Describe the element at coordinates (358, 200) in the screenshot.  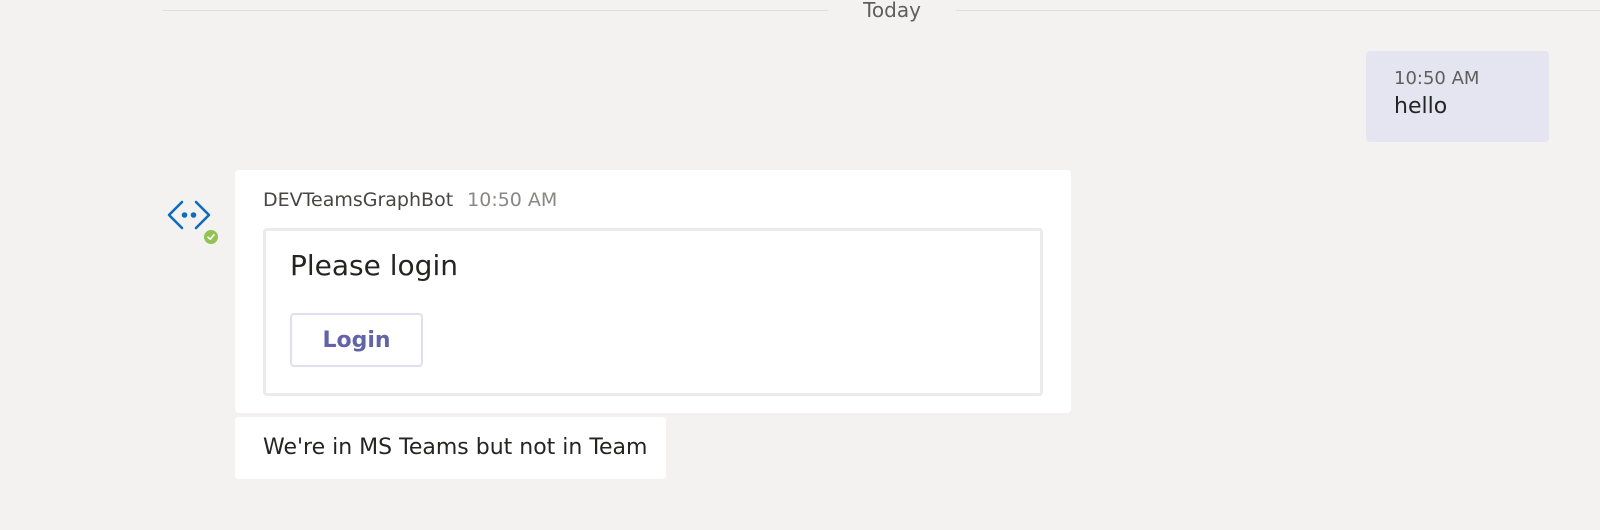
I see `sender-name: DEVTeamsGraphBot` at that location.